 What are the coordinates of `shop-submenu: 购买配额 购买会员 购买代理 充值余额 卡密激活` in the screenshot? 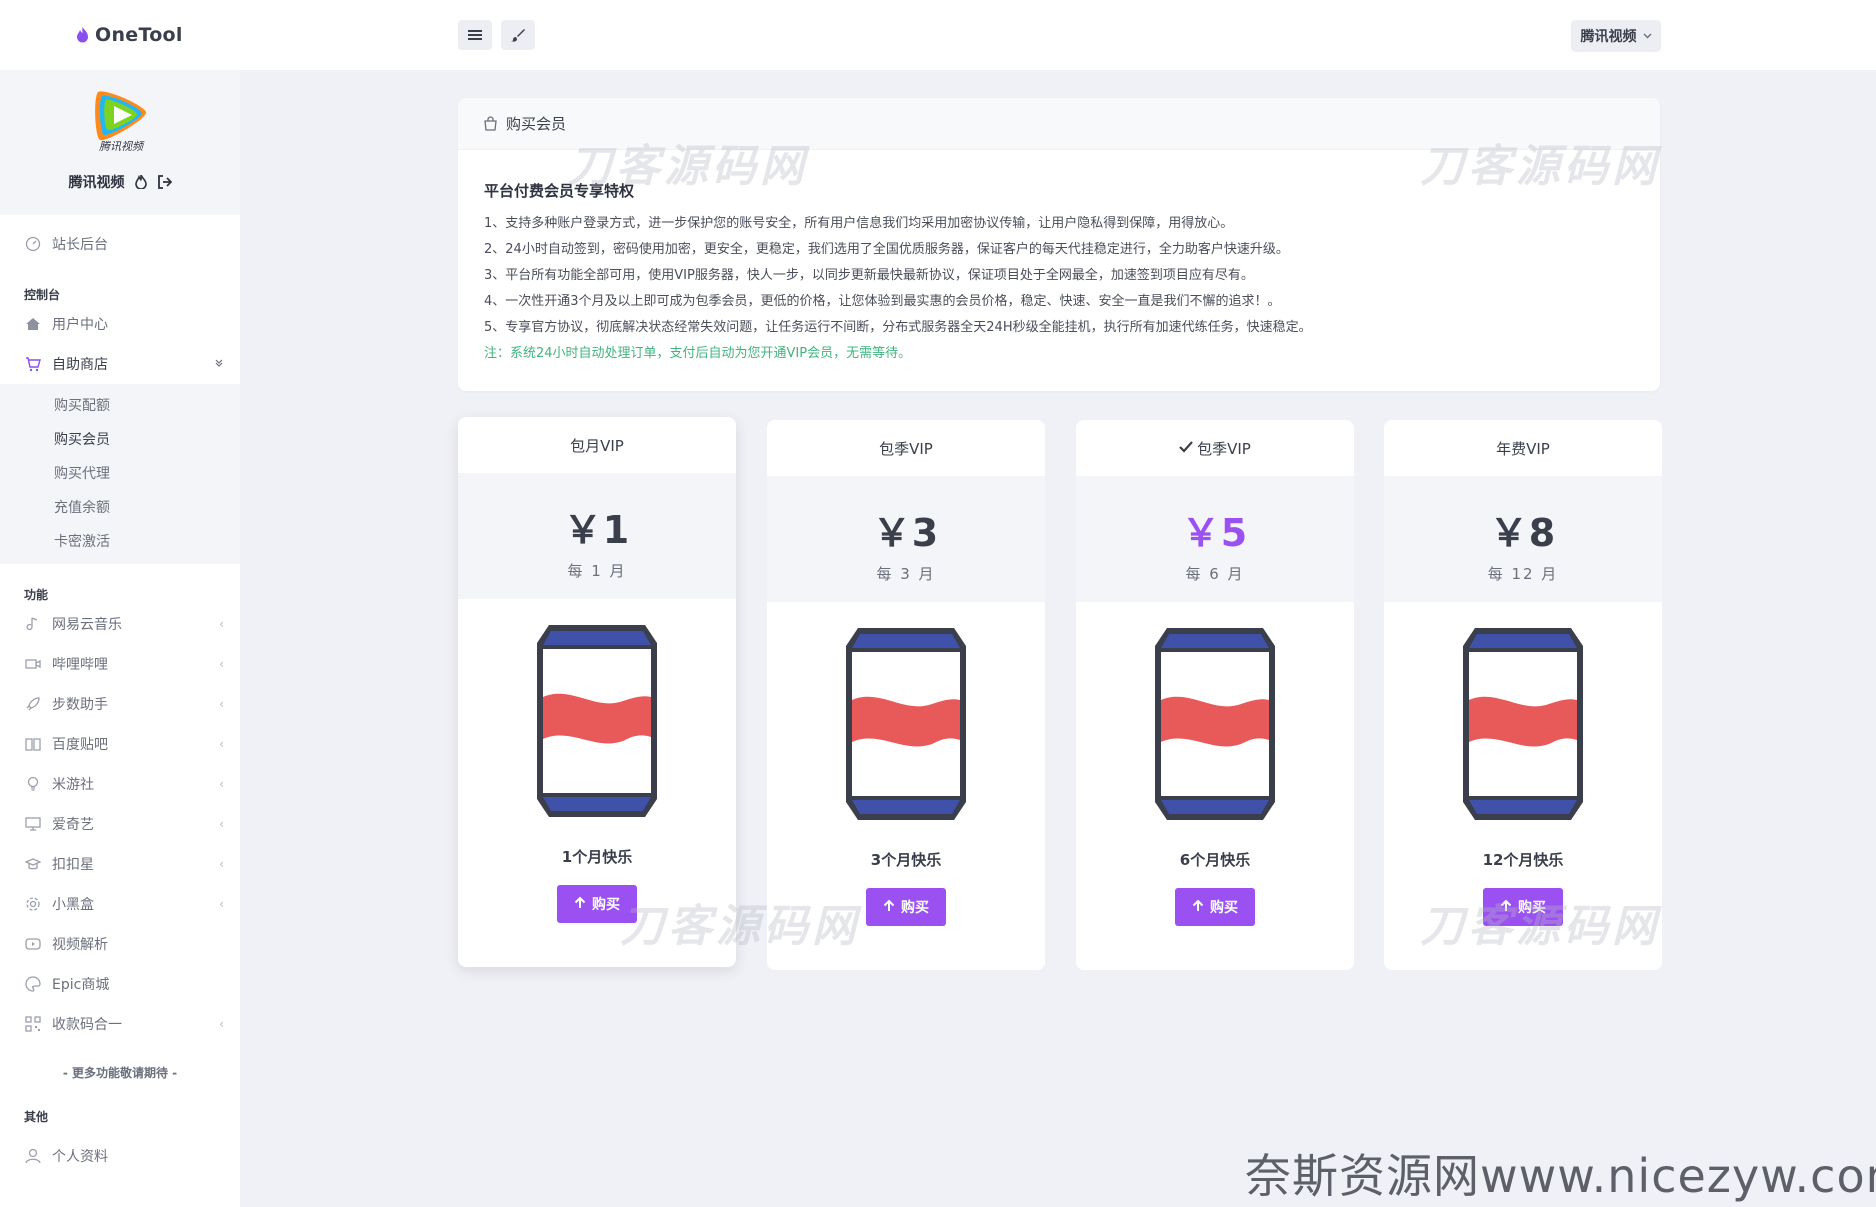 It's located at (120, 474).